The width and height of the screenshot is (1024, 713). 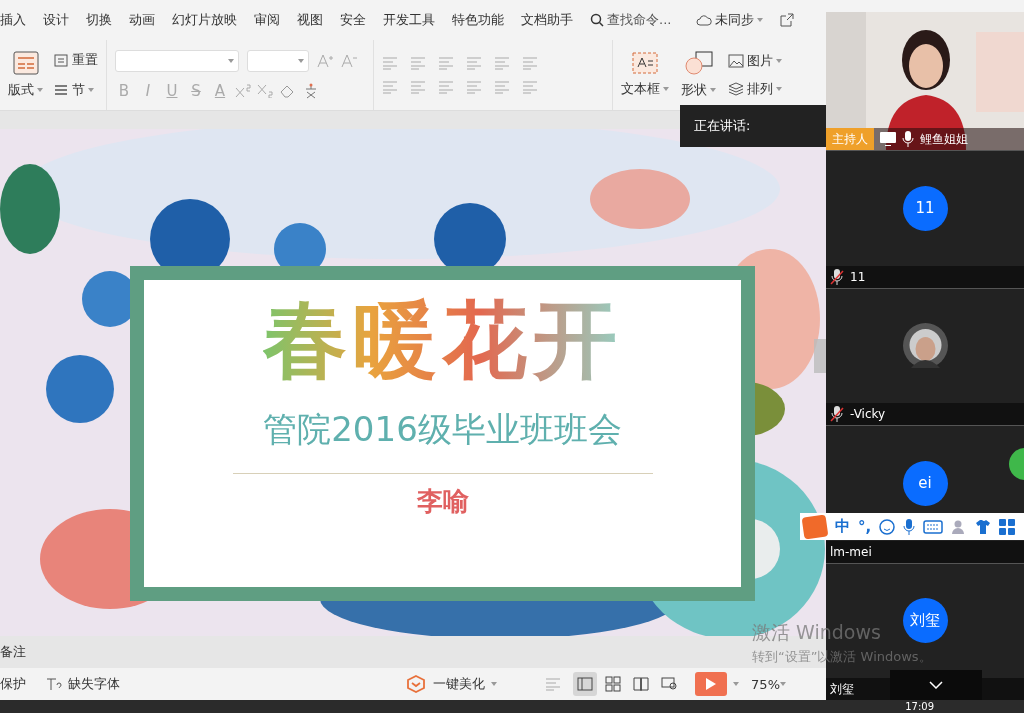 What do you see at coordinates (868, 414) in the screenshot?
I see `participant-name: -Vicky` at bounding box center [868, 414].